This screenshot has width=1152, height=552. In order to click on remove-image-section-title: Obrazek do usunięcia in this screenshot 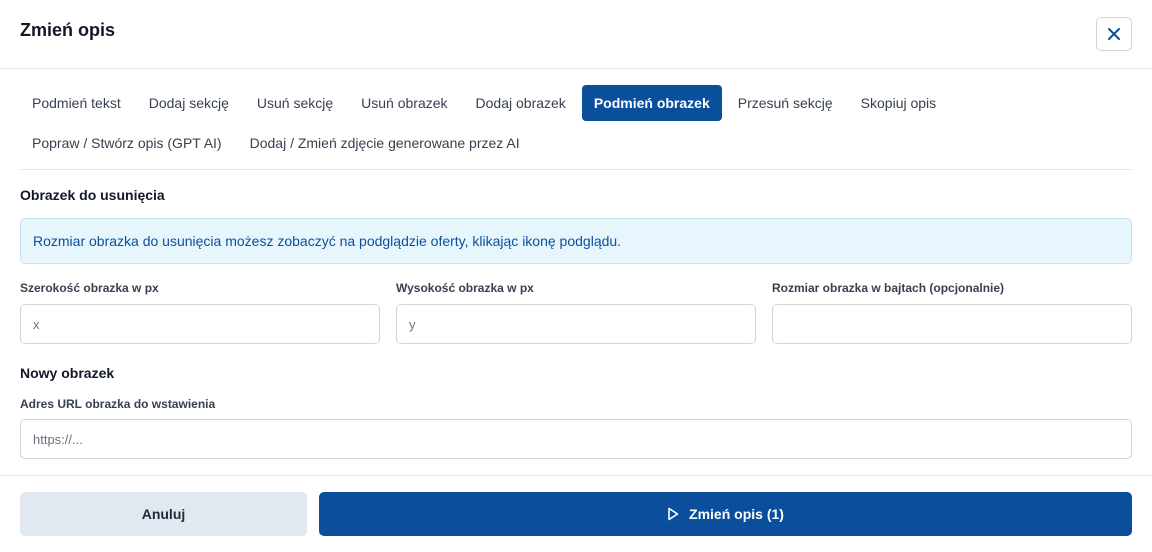, I will do `click(92, 195)`.